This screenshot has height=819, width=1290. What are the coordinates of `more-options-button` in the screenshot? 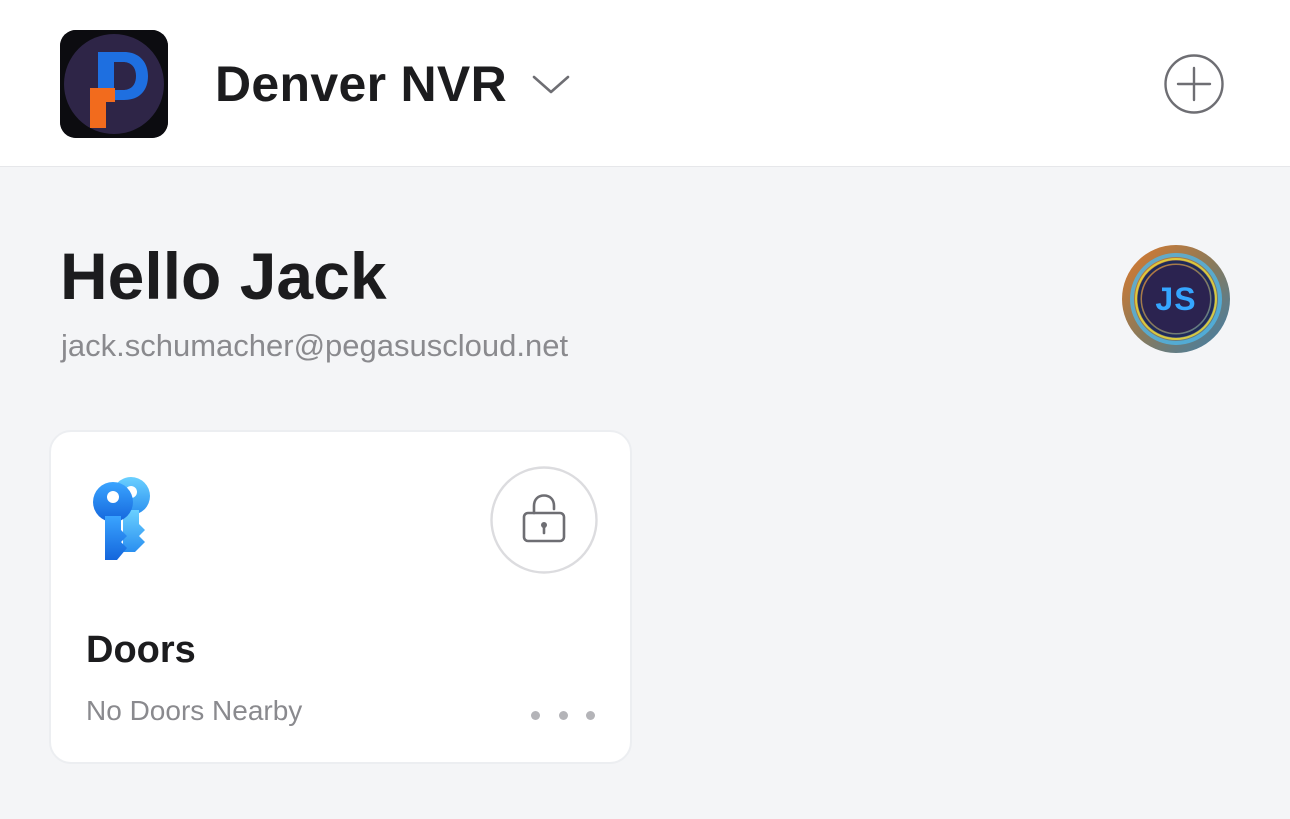 It's located at (563, 715).